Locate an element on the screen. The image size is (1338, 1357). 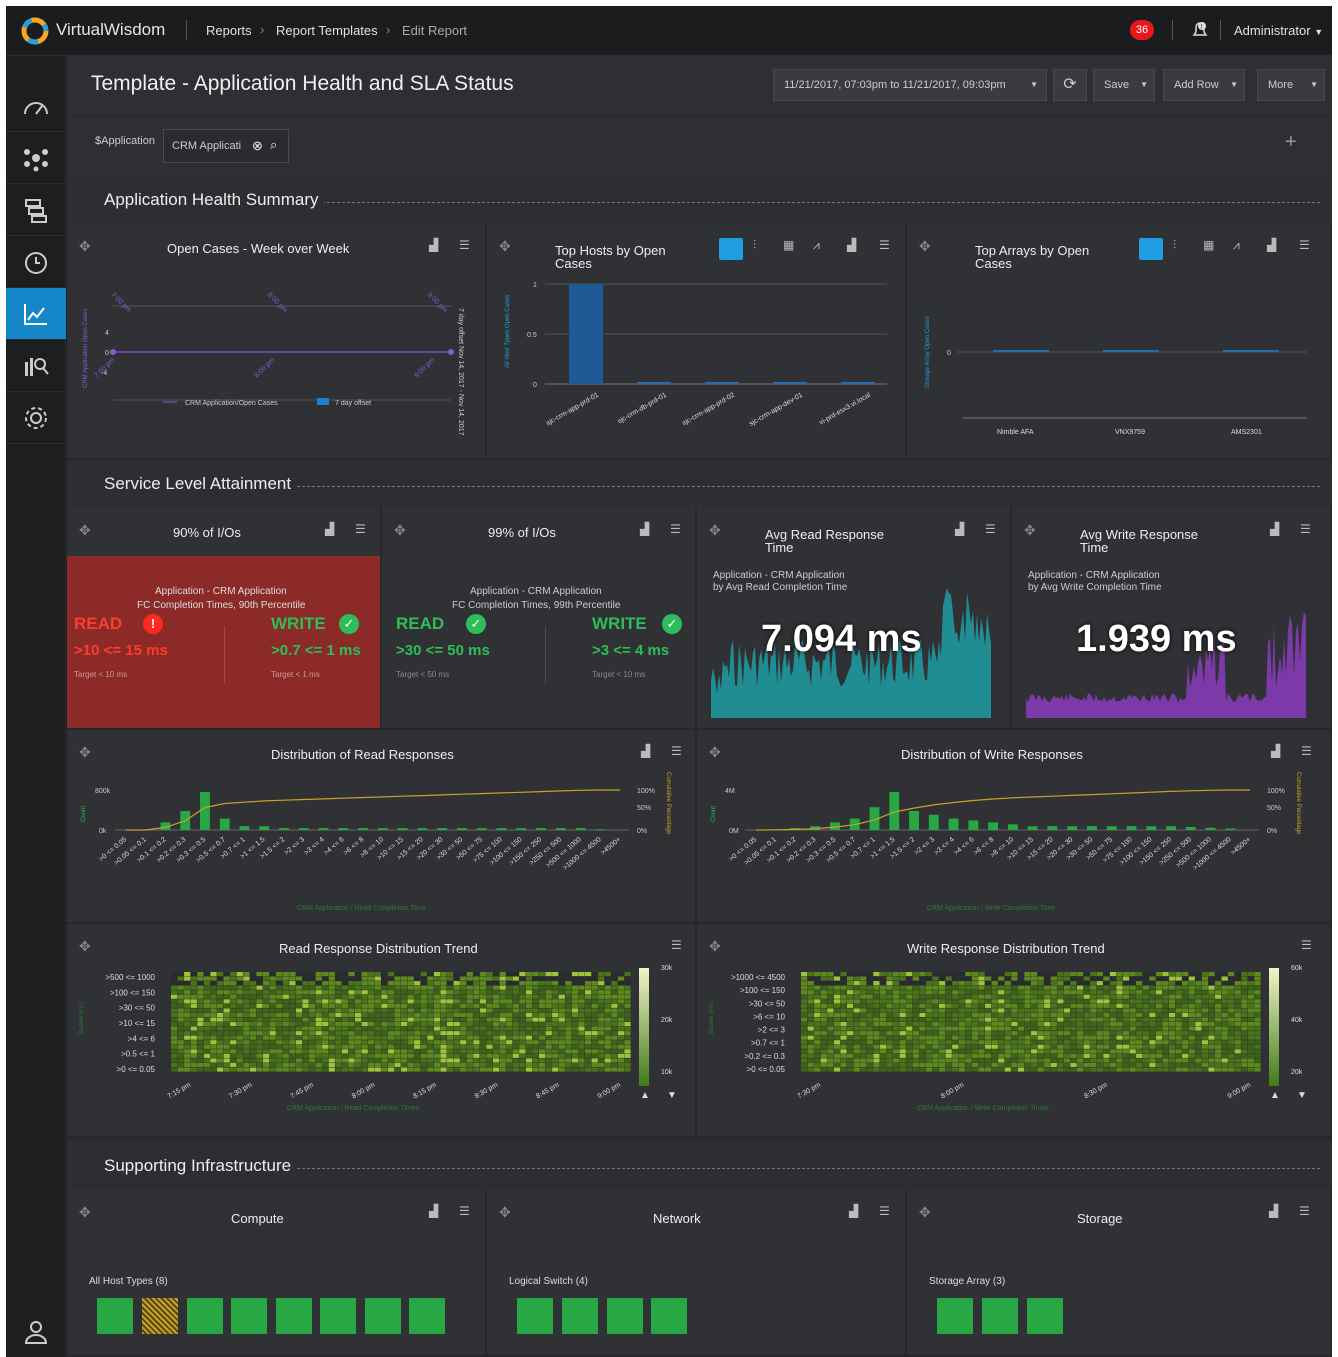
host-tile-warning is located at coordinates (160, 1316).